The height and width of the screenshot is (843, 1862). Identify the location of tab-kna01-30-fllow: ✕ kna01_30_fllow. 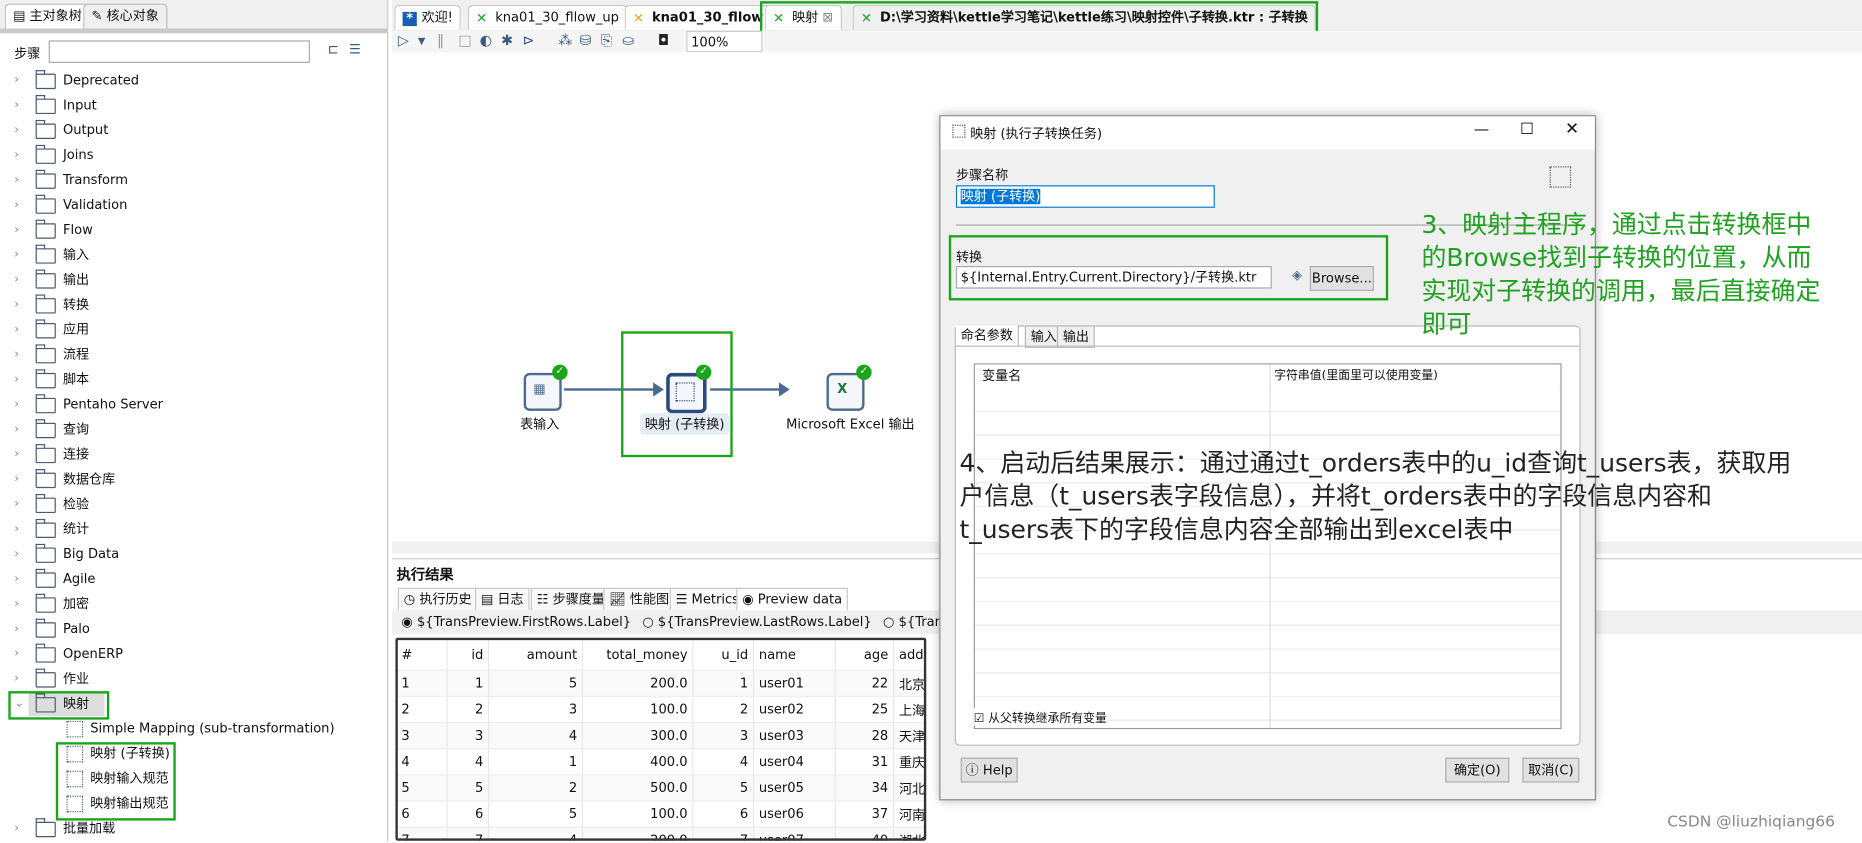
(698, 17).